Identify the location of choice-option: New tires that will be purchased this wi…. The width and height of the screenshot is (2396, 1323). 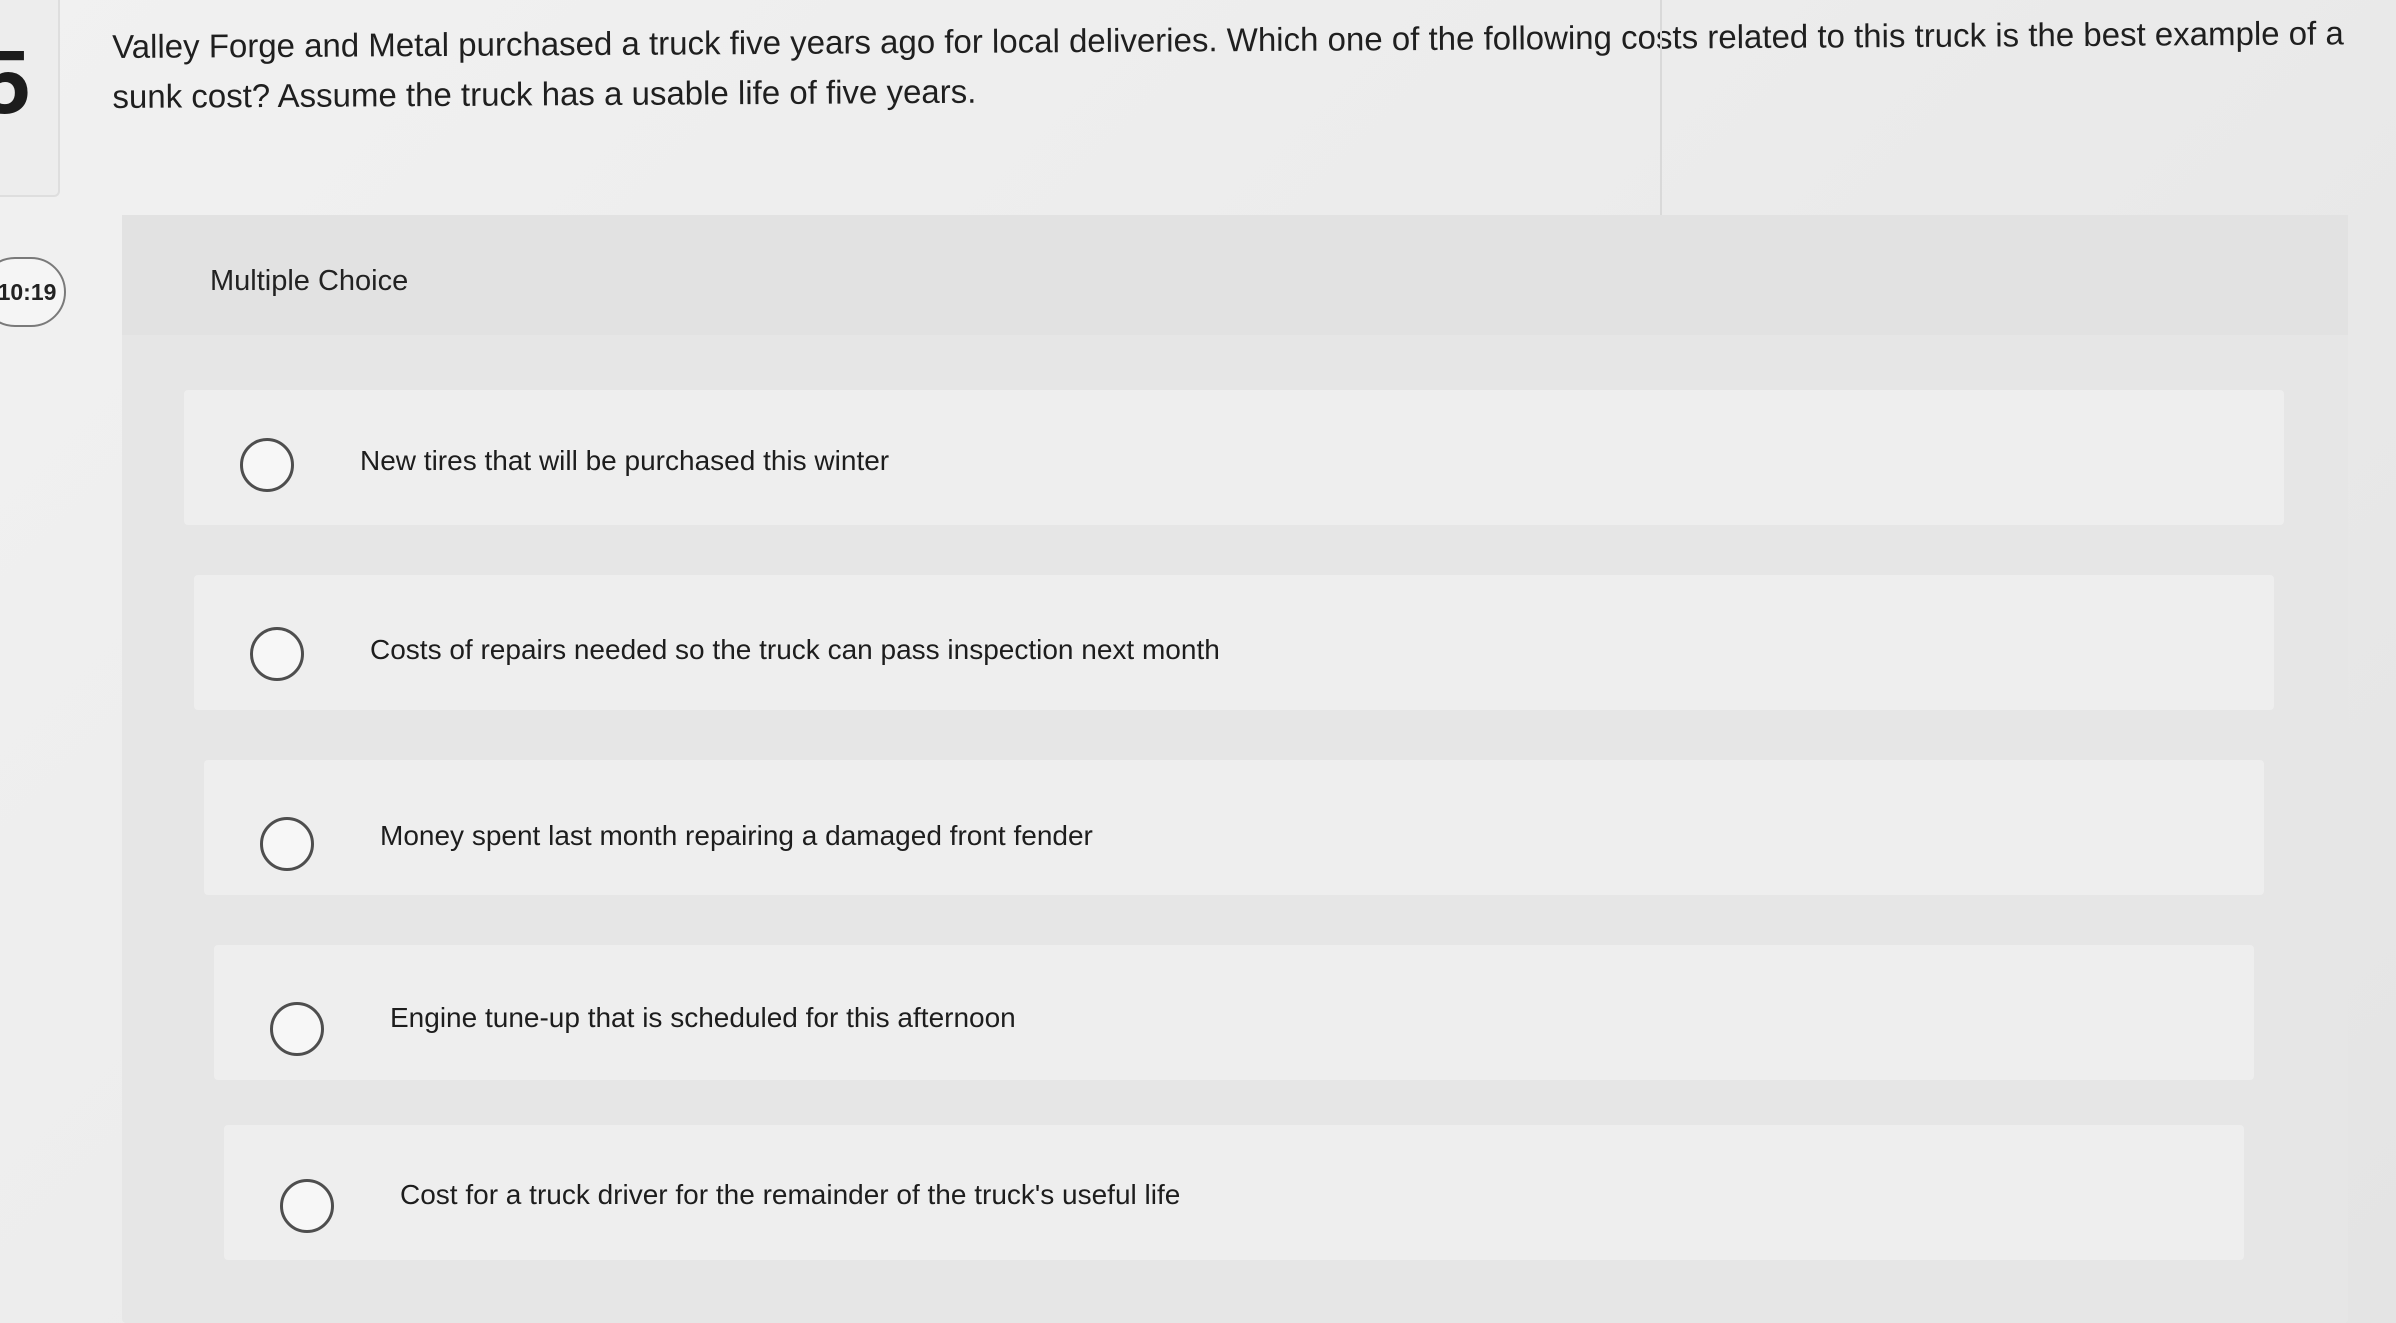
(1234, 457).